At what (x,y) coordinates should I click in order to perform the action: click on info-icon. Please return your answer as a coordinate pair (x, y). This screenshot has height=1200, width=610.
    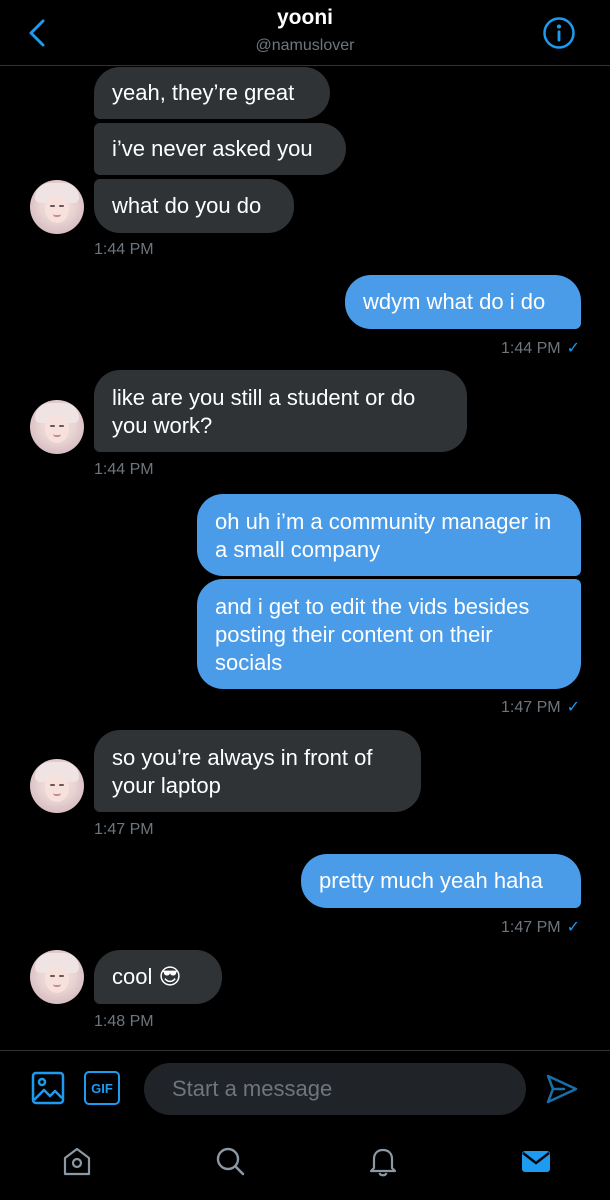
    Looking at the image, I should click on (559, 33).